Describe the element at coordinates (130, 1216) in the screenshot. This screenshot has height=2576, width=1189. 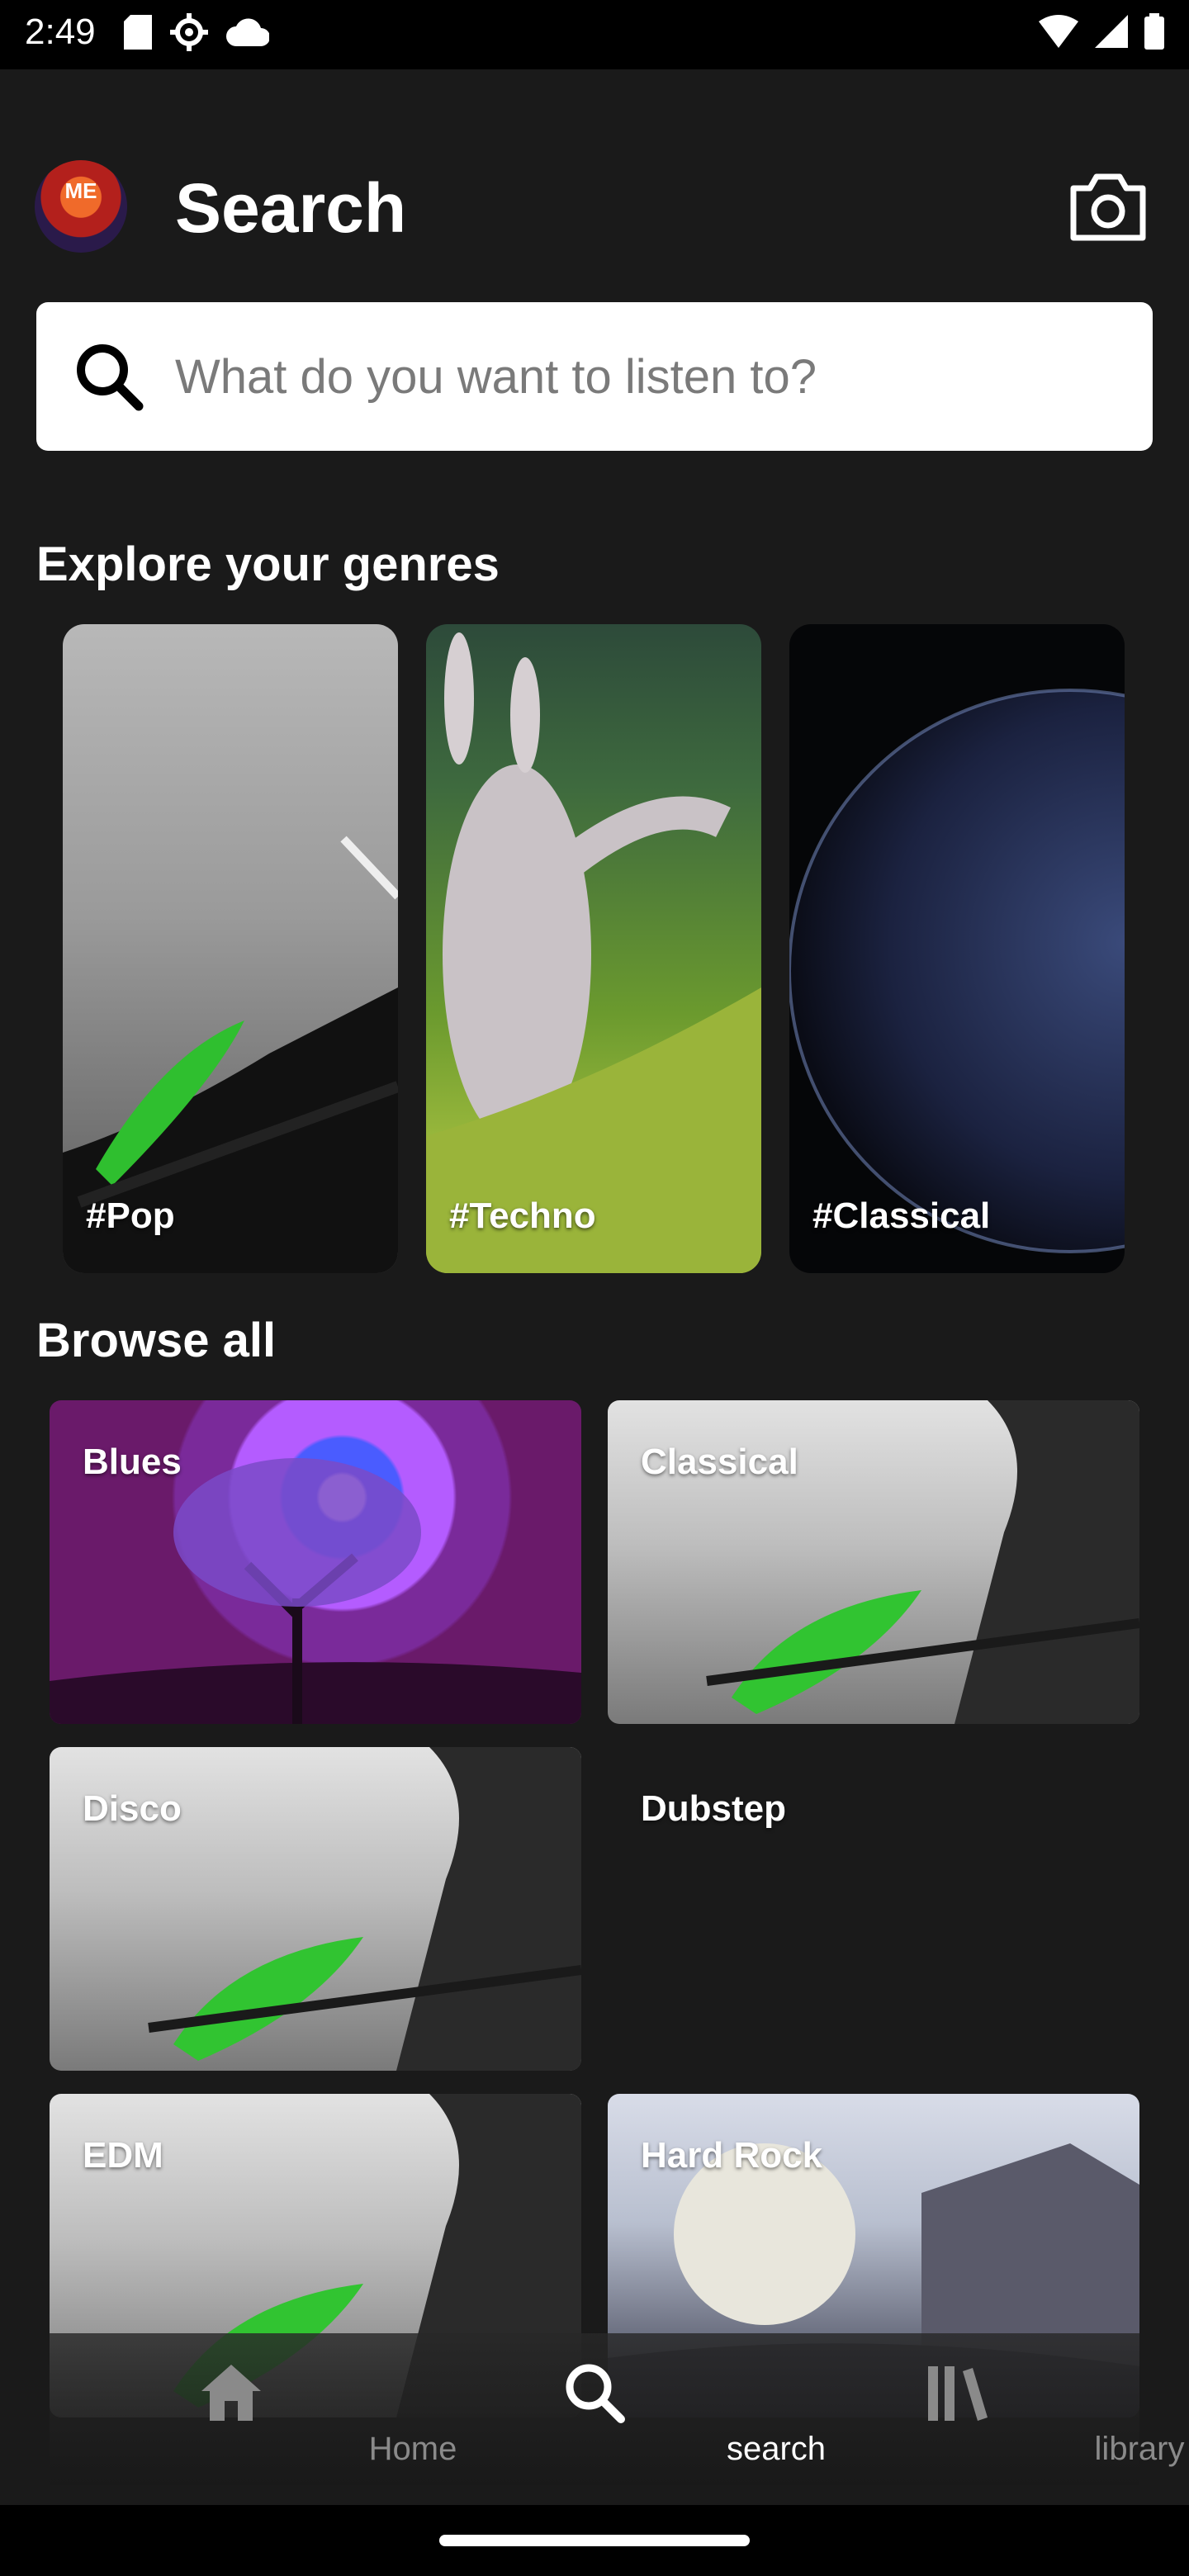
I see `genre-label: #Pop` at that location.